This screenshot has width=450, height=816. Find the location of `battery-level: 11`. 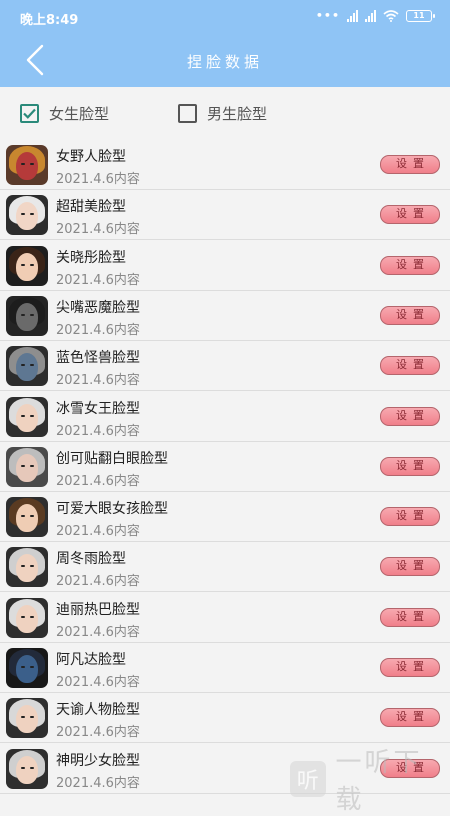

battery-level: 11 is located at coordinates (419, 15).